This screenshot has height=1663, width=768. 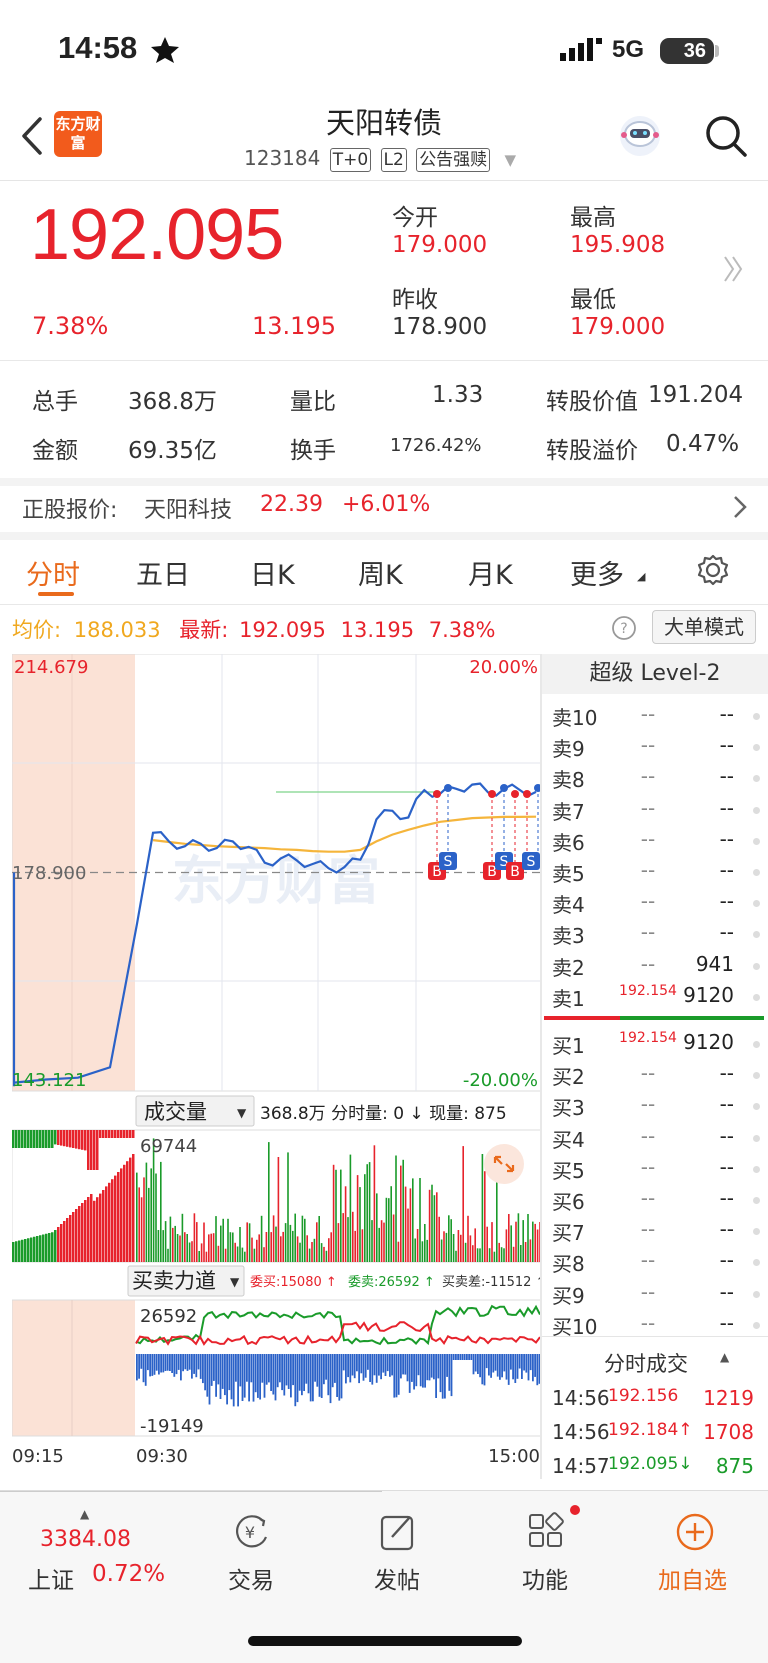 I want to click on functions-grid-icon, so click(x=547, y=1532).